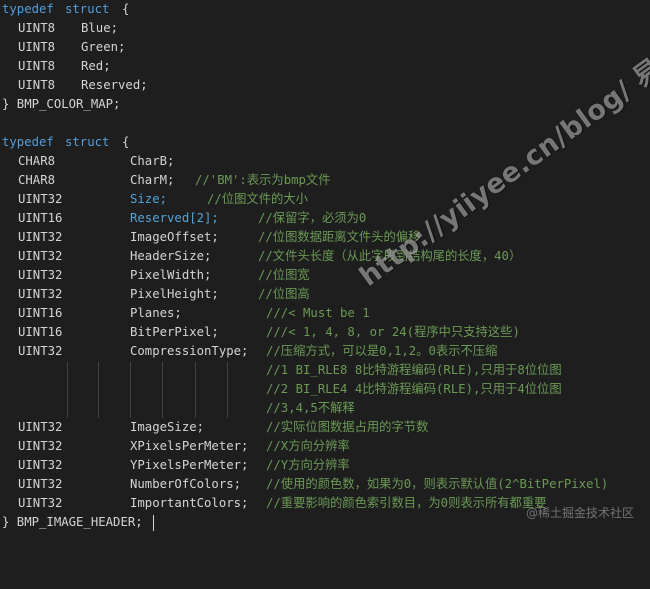 The image size is (650, 589). I want to click on field-name: Blue;, so click(100, 28).